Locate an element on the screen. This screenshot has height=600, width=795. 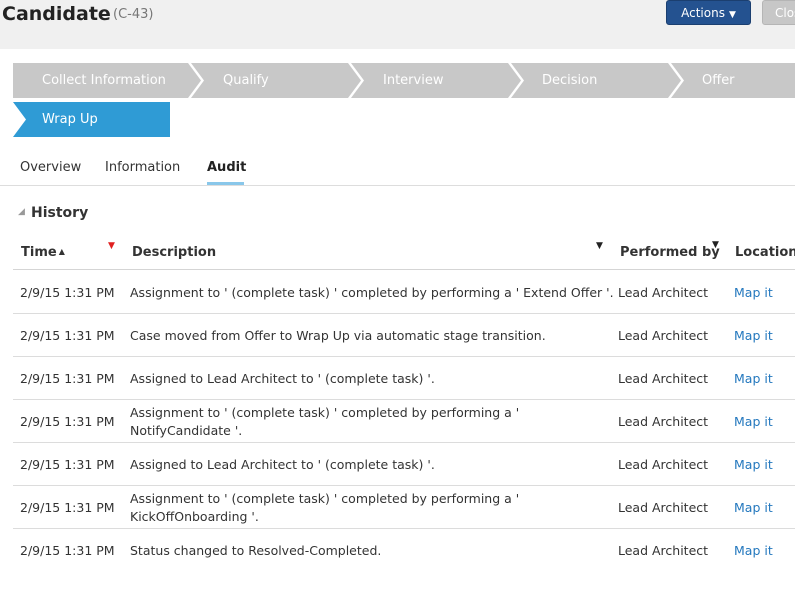
column-header-performed-by: Performed by is located at coordinates (670, 252).